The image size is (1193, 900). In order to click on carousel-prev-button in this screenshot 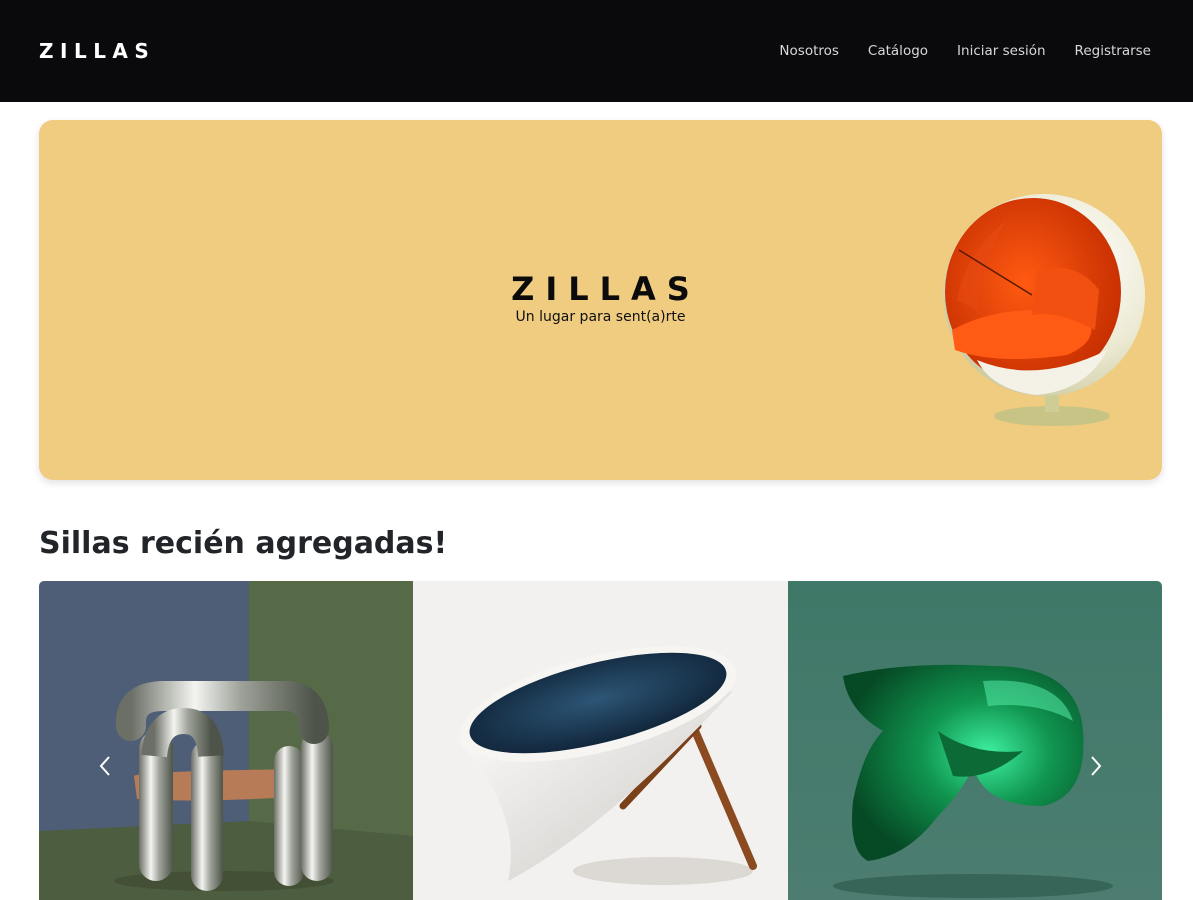, I will do `click(105, 766)`.